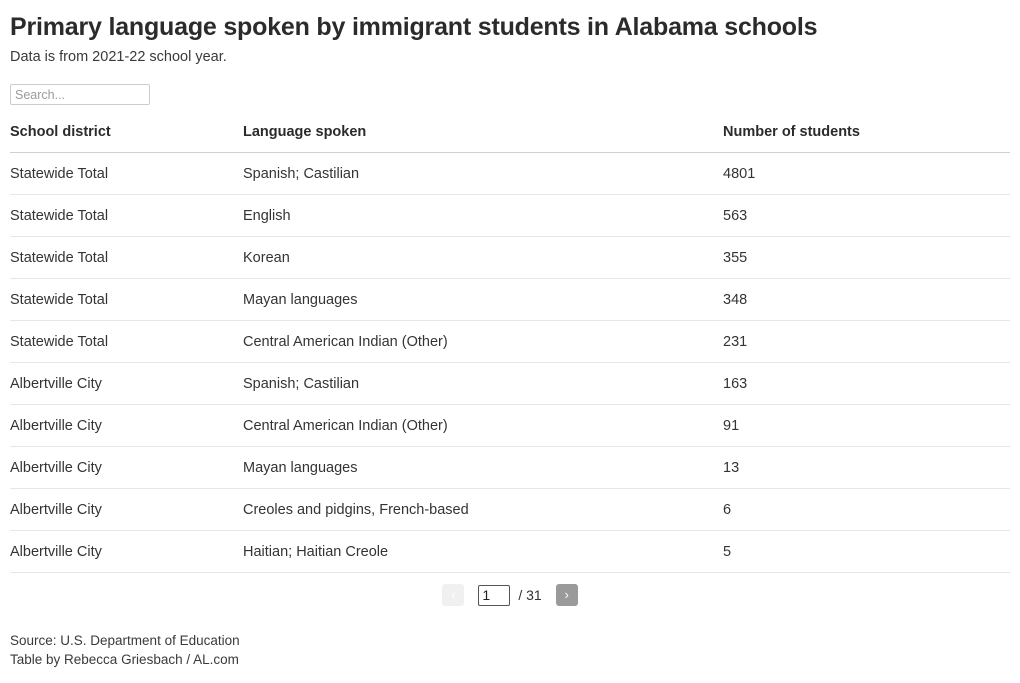  Describe the element at coordinates (866, 467) in the screenshot. I see `cell-number-of-students: 13` at that location.